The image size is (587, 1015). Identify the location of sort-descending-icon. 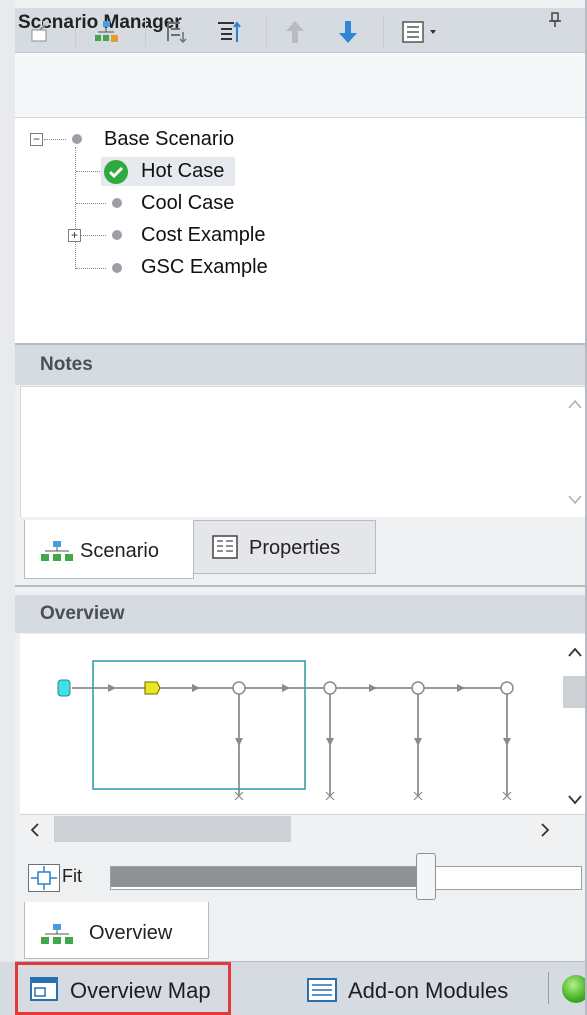
(229, 32).